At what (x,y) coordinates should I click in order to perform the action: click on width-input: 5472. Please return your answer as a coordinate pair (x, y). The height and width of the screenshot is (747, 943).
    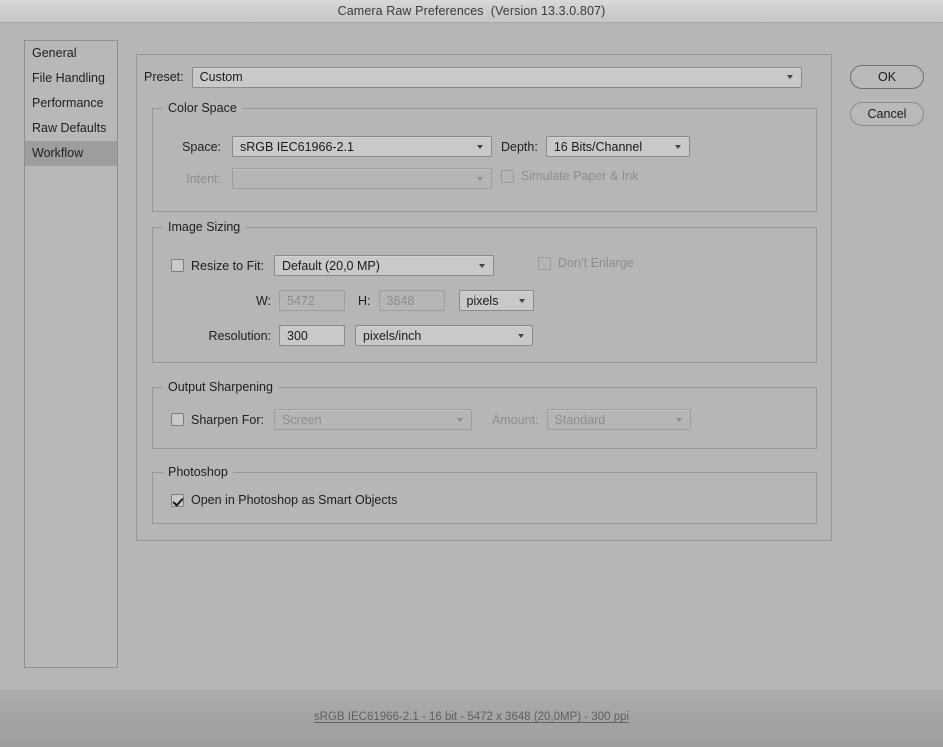
    Looking at the image, I should click on (312, 300).